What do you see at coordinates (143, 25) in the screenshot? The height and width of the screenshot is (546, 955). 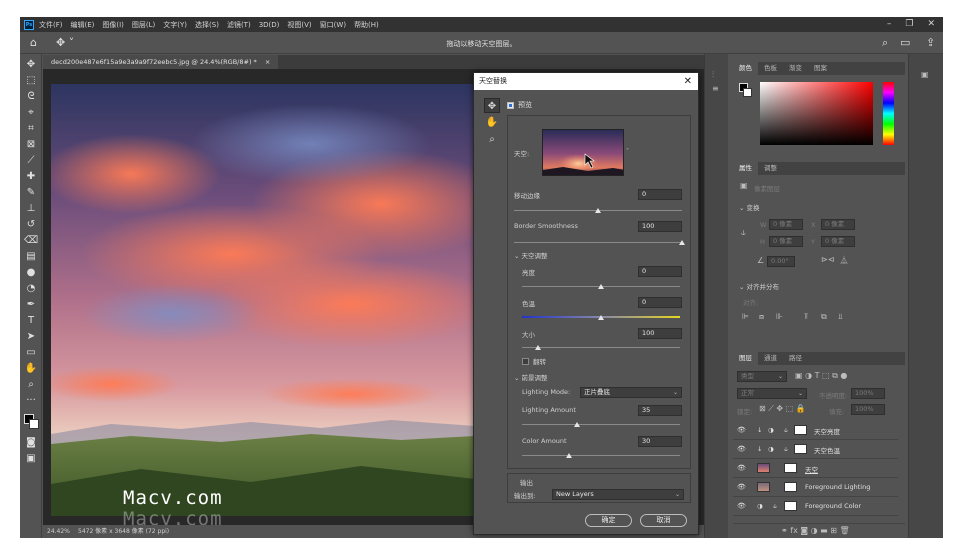 I see `menu-layer: 图层(L)` at bounding box center [143, 25].